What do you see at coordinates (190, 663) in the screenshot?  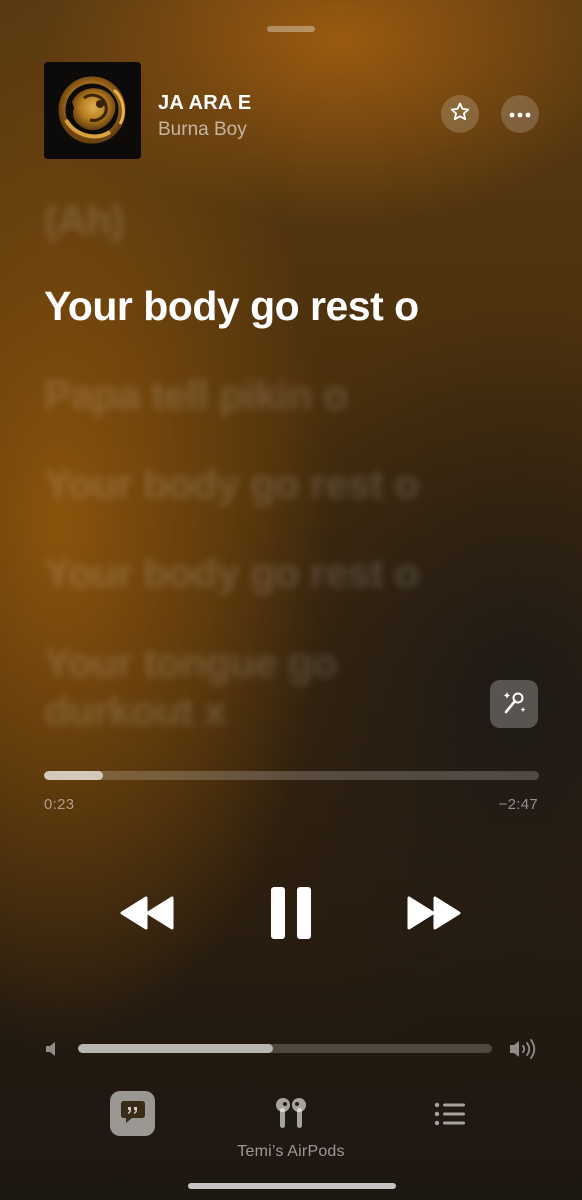 I see `lyric-line: Your tongue go` at bounding box center [190, 663].